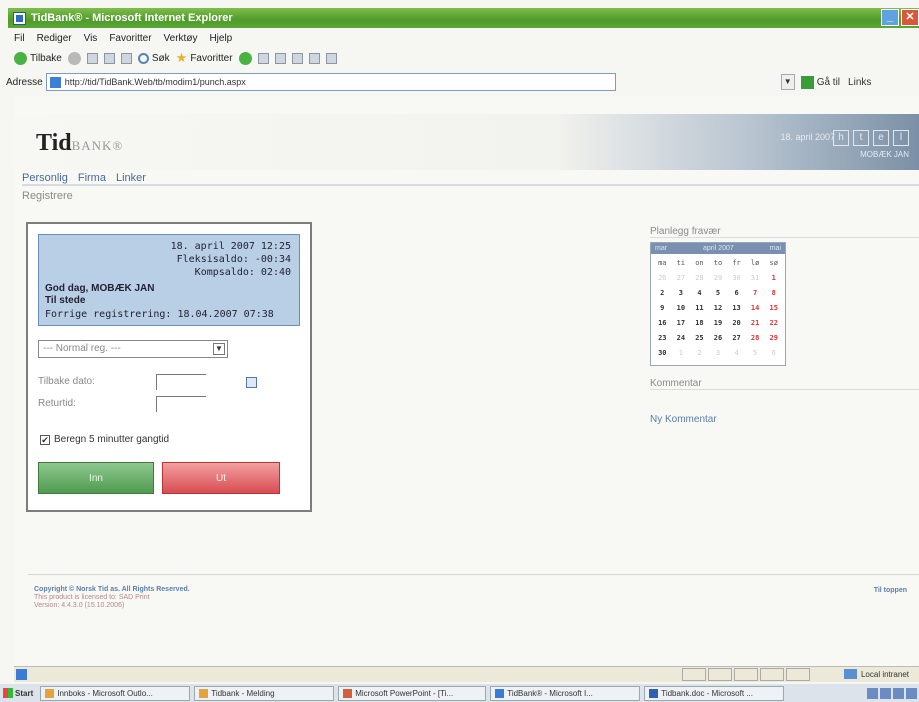 The width and height of the screenshot is (919, 702). What do you see at coordinates (47, 196) in the screenshot?
I see `breadcrumb: Registrere` at bounding box center [47, 196].